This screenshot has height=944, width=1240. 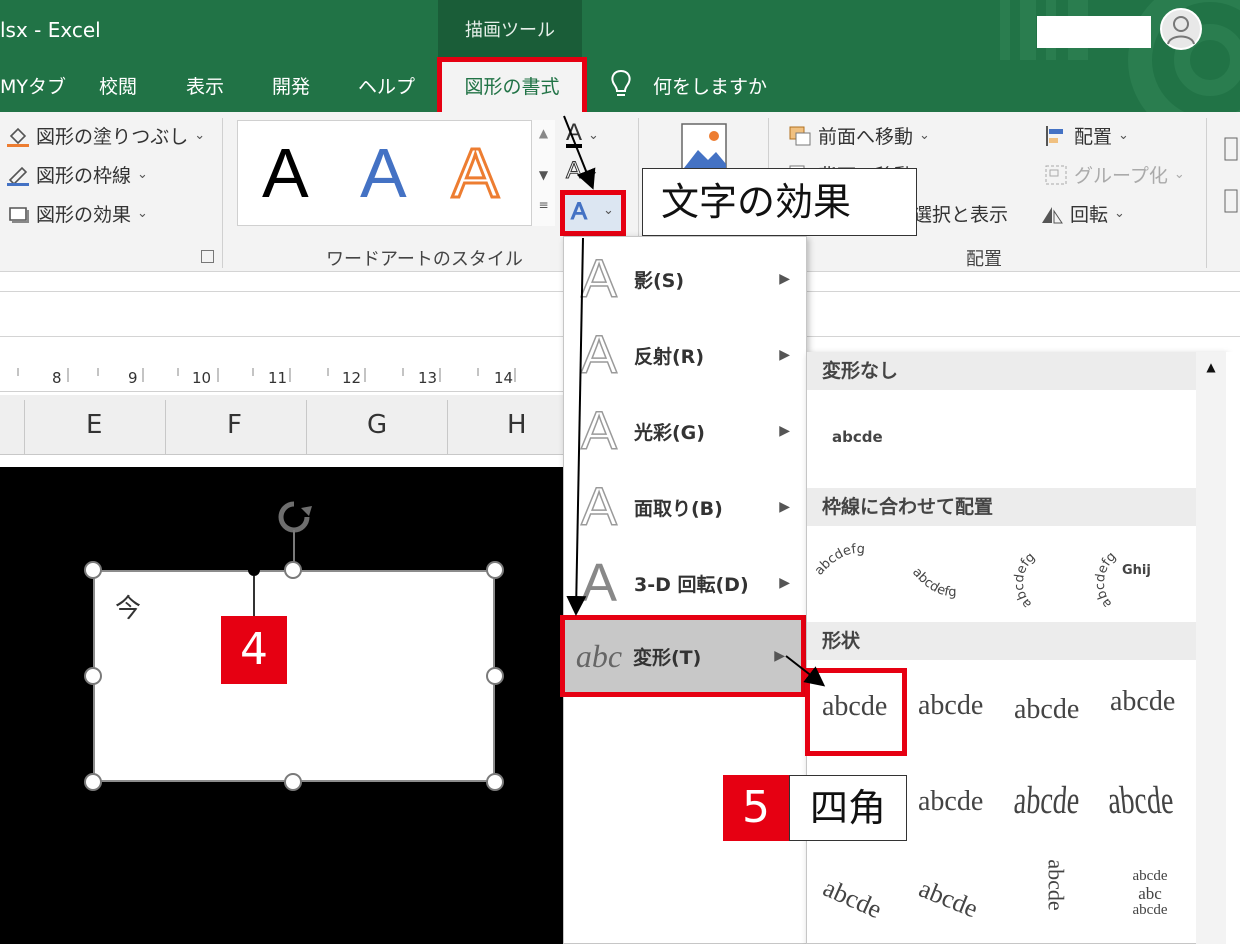 What do you see at coordinates (386, 85) in the screenshot?
I see `tab-help: ヘルプ` at bounding box center [386, 85].